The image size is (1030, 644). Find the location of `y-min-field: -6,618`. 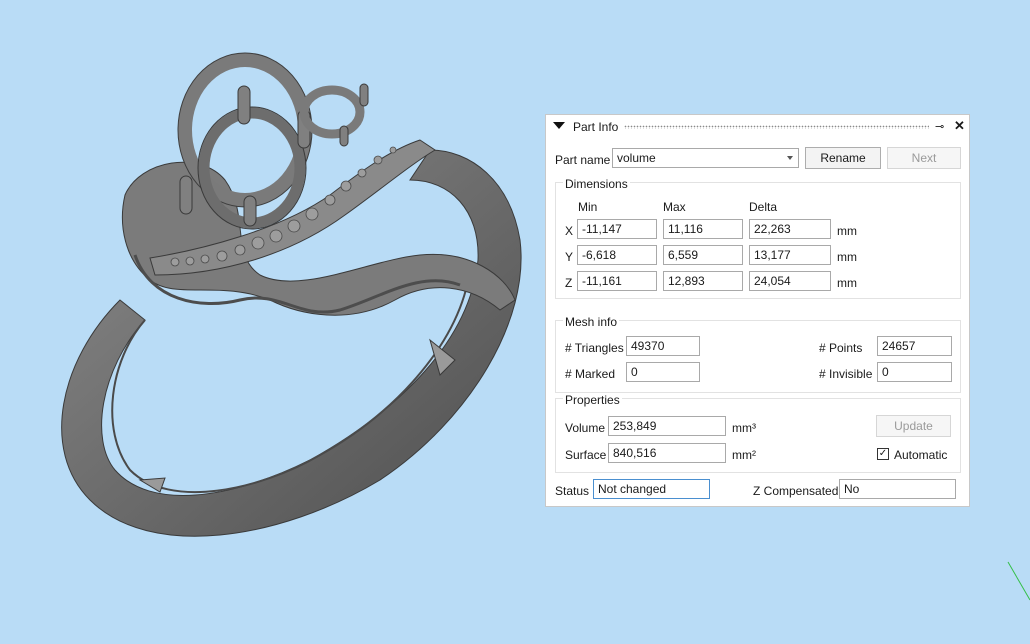

y-min-field: -6,618 is located at coordinates (617, 255).